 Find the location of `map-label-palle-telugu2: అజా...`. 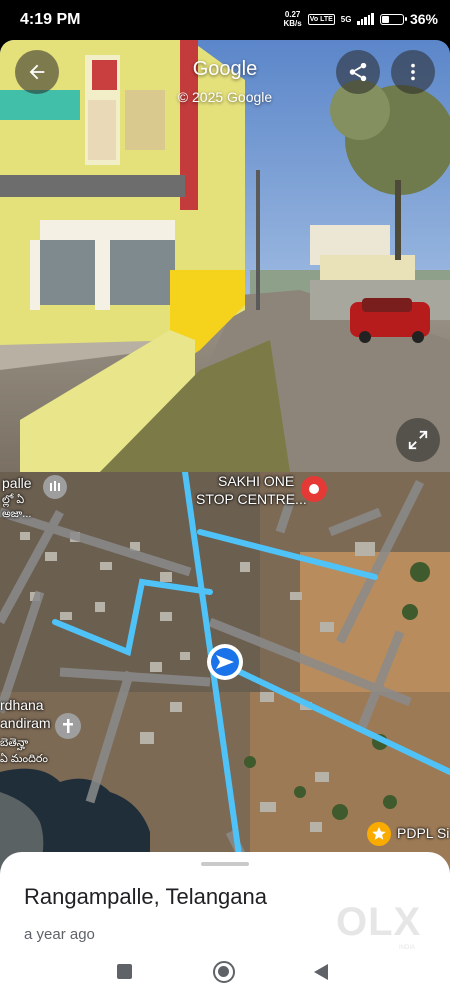

map-label-palle-telugu2: అజా... is located at coordinates (17, 514).